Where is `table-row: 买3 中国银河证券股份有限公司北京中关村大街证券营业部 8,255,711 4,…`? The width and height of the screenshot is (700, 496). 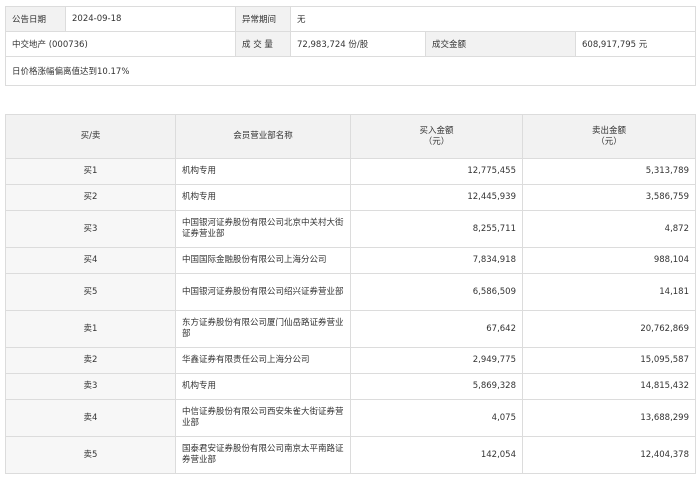 table-row: 买3 中国银河证券股份有限公司北京中关村大街证券营业部 8,255,711 4,… is located at coordinates (350, 229).